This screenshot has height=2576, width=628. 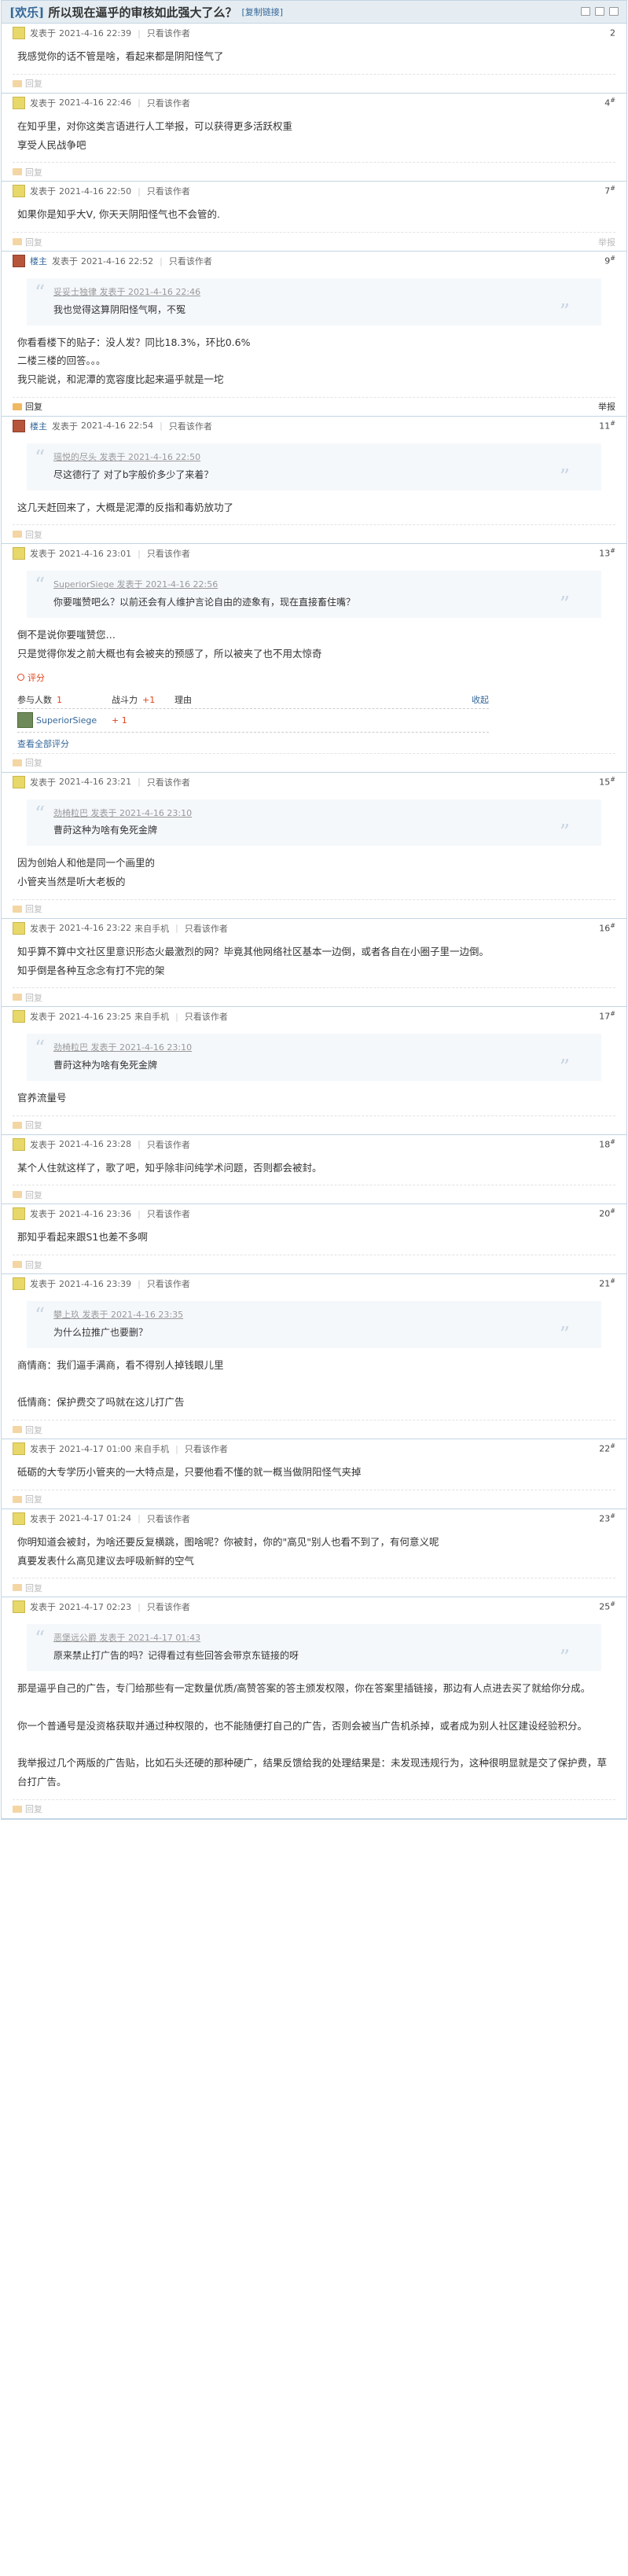 What do you see at coordinates (607, 782) in the screenshot?
I see `floor-number: 15#` at bounding box center [607, 782].